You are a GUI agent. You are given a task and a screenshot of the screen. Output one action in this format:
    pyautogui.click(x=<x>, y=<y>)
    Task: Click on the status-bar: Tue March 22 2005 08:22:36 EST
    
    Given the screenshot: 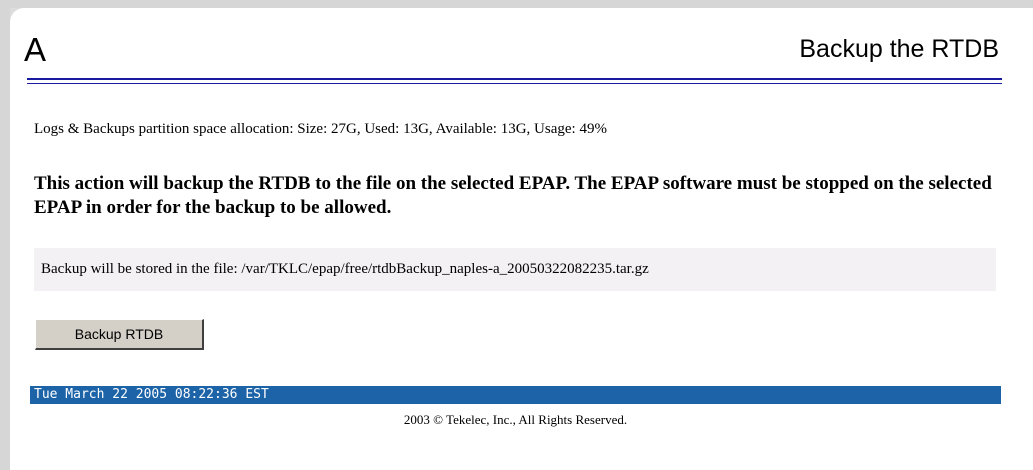 What is the action you would take?
    pyautogui.click(x=515, y=395)
    